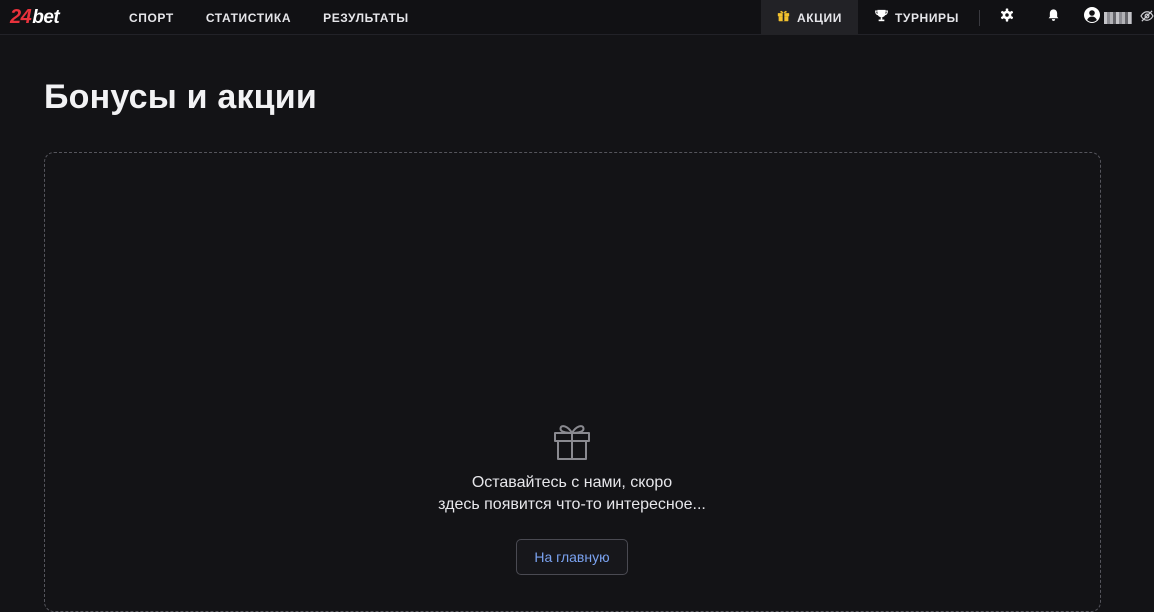  Describe the element at coordinates (1118, 17) in the screenshot. I see `masked-username` at that location.